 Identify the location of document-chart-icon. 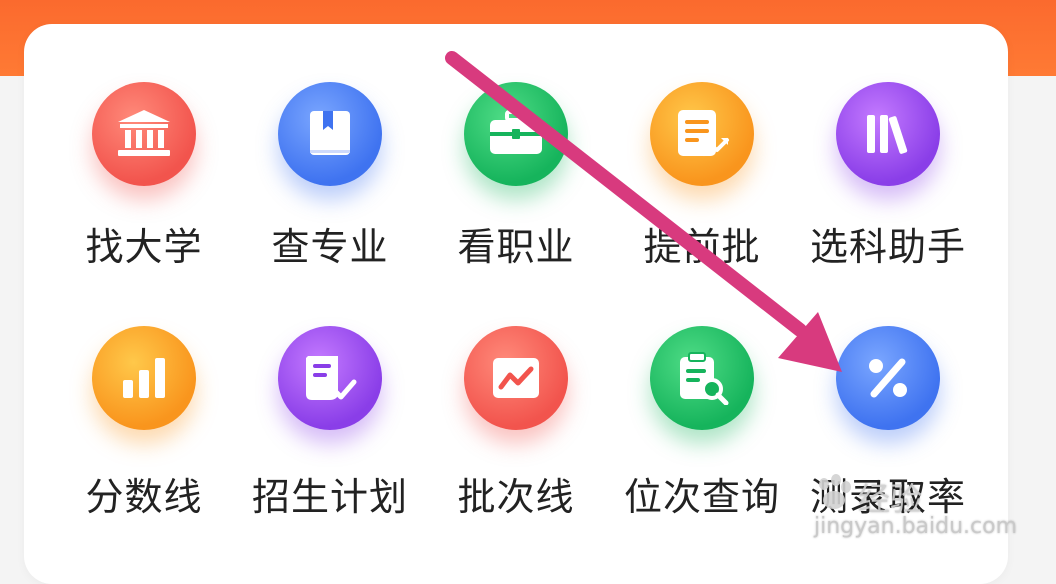
(702, 134).